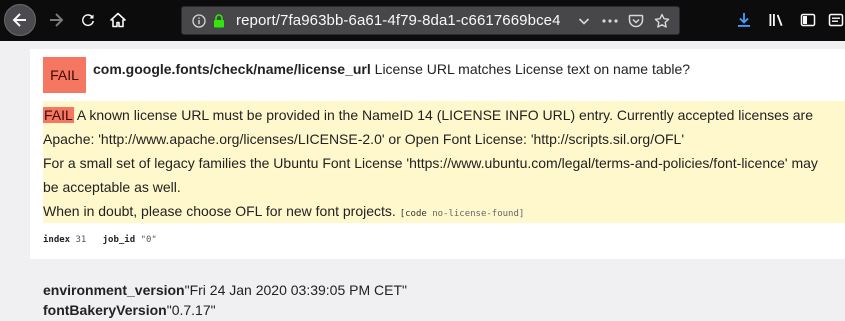 Image resolution: width=845 pixels, height=321 pixels. I want to click on home-button, so click(118, 20).